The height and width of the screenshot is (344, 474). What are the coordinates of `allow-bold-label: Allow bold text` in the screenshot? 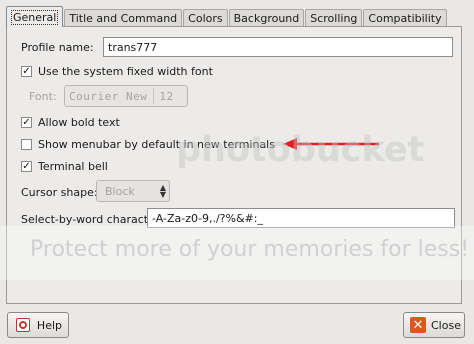 It's located at (79, 122).